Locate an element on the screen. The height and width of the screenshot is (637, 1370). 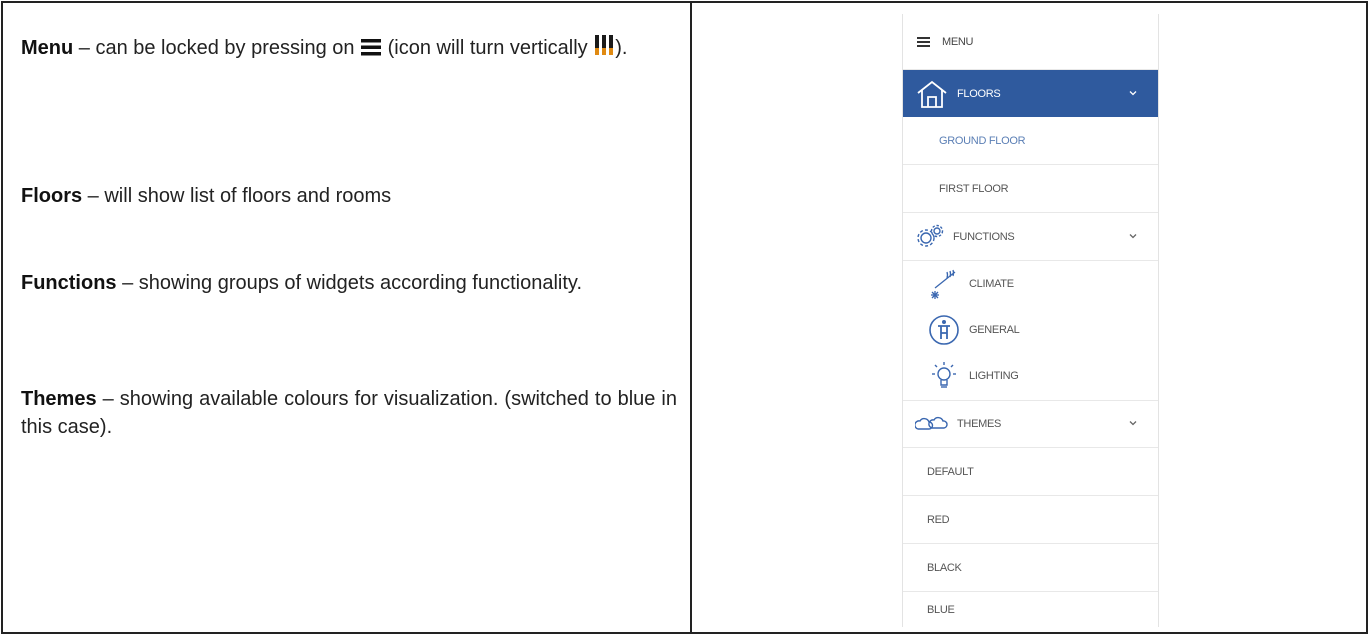
menu-term: Menu is located at coordinates (47, 48).